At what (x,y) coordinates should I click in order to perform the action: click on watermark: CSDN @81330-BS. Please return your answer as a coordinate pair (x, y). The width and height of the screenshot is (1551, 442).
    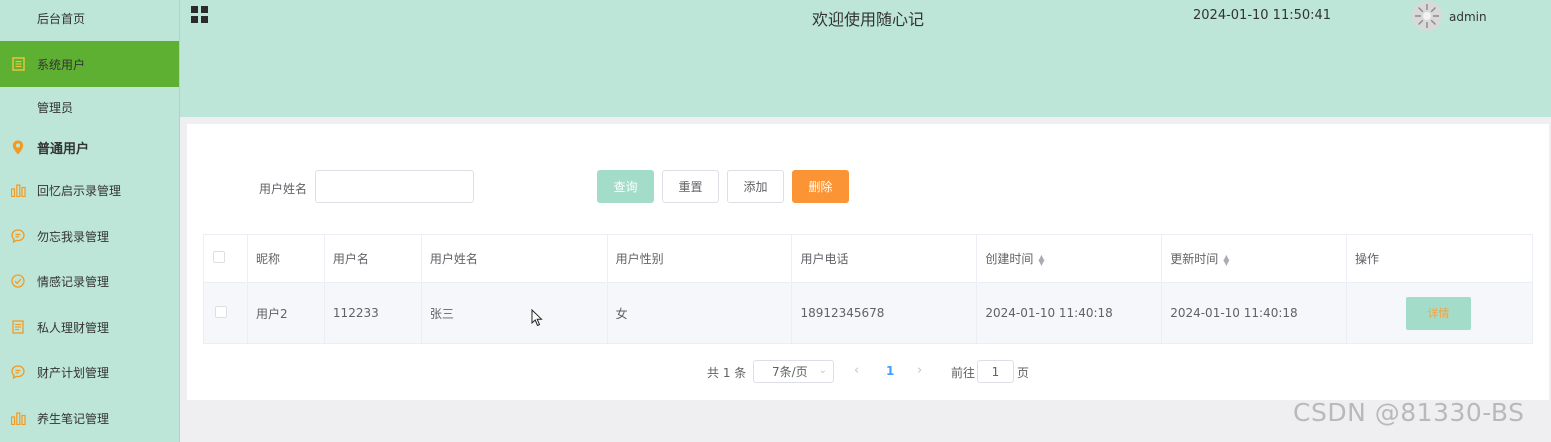
    Looking at the image, I should click on (1409, 412).